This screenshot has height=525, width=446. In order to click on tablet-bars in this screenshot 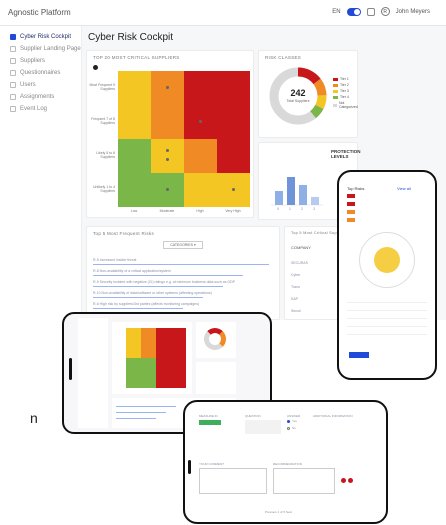, I will do `click(216, 378)`.